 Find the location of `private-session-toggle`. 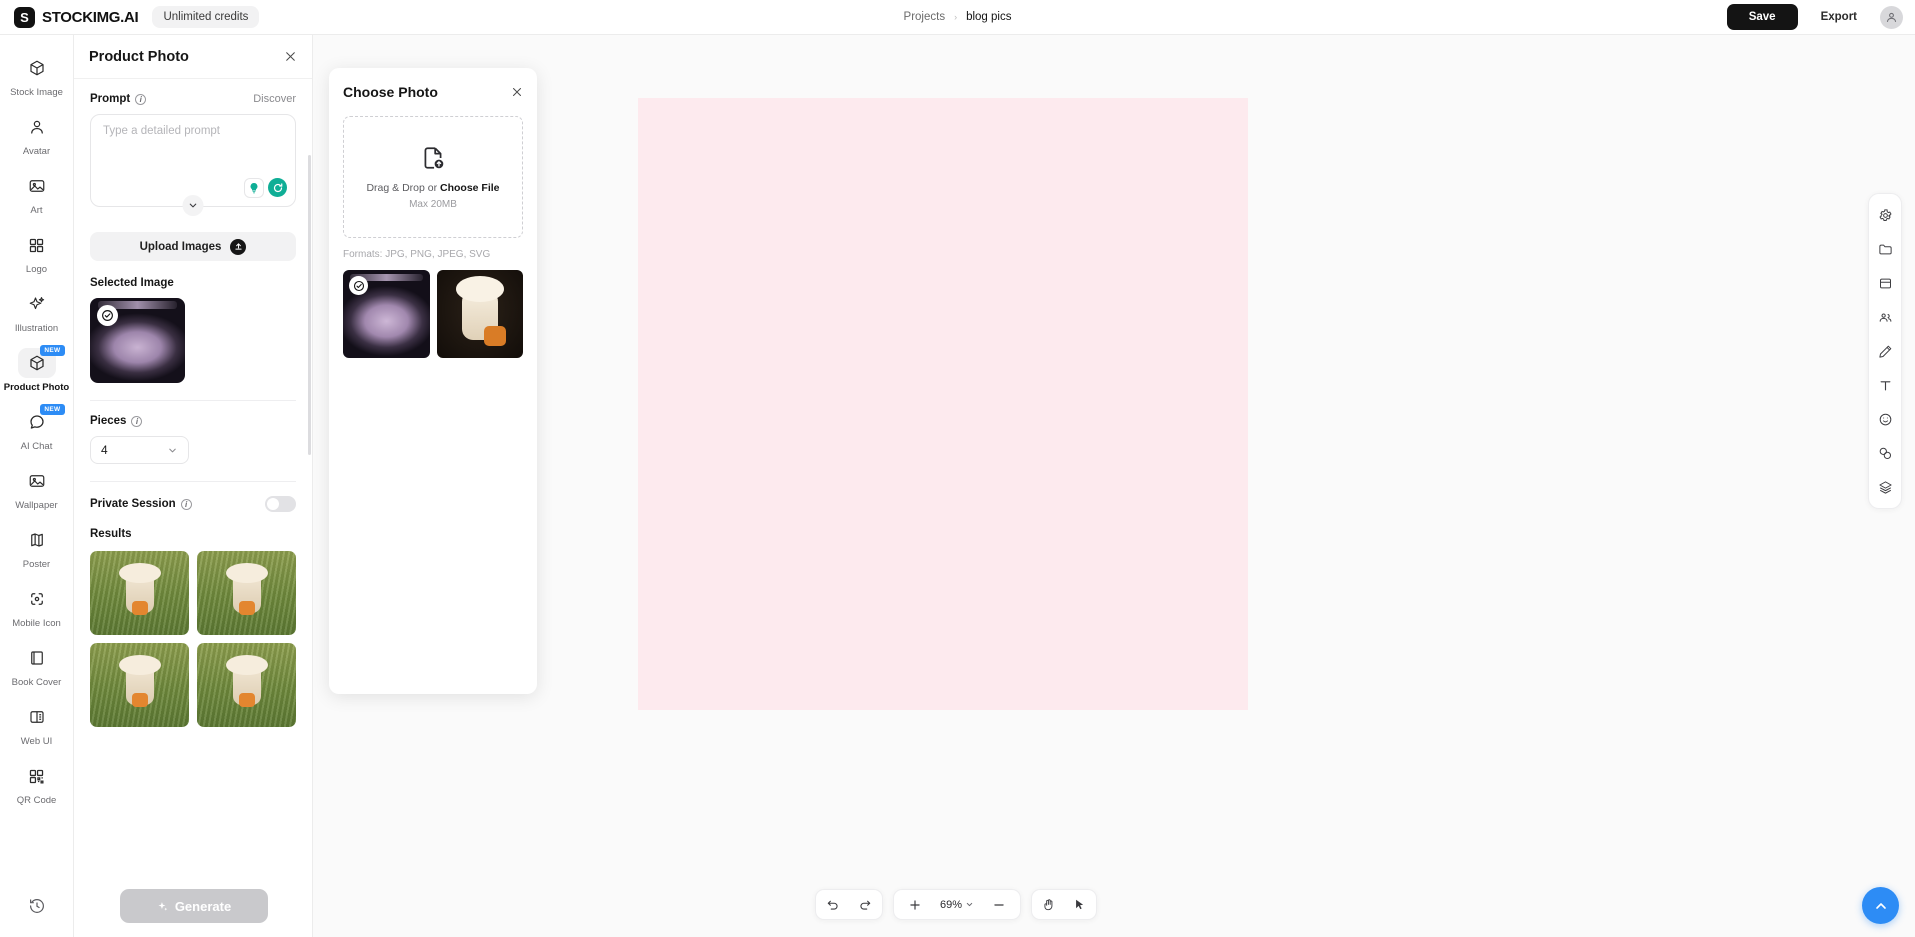

private-session-toggle is located at coordinates (280, 504).